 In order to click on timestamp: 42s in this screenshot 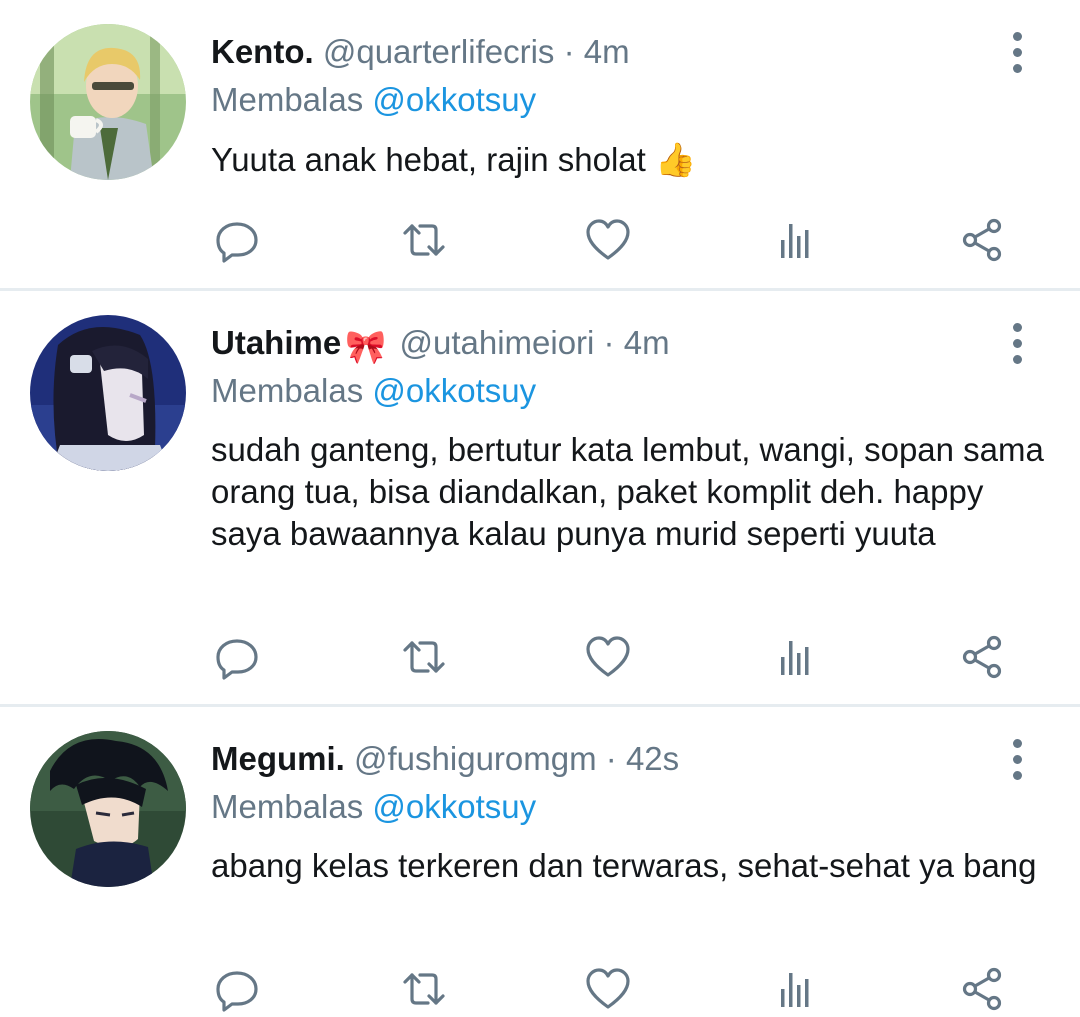, I will do `click(652, 758)`.